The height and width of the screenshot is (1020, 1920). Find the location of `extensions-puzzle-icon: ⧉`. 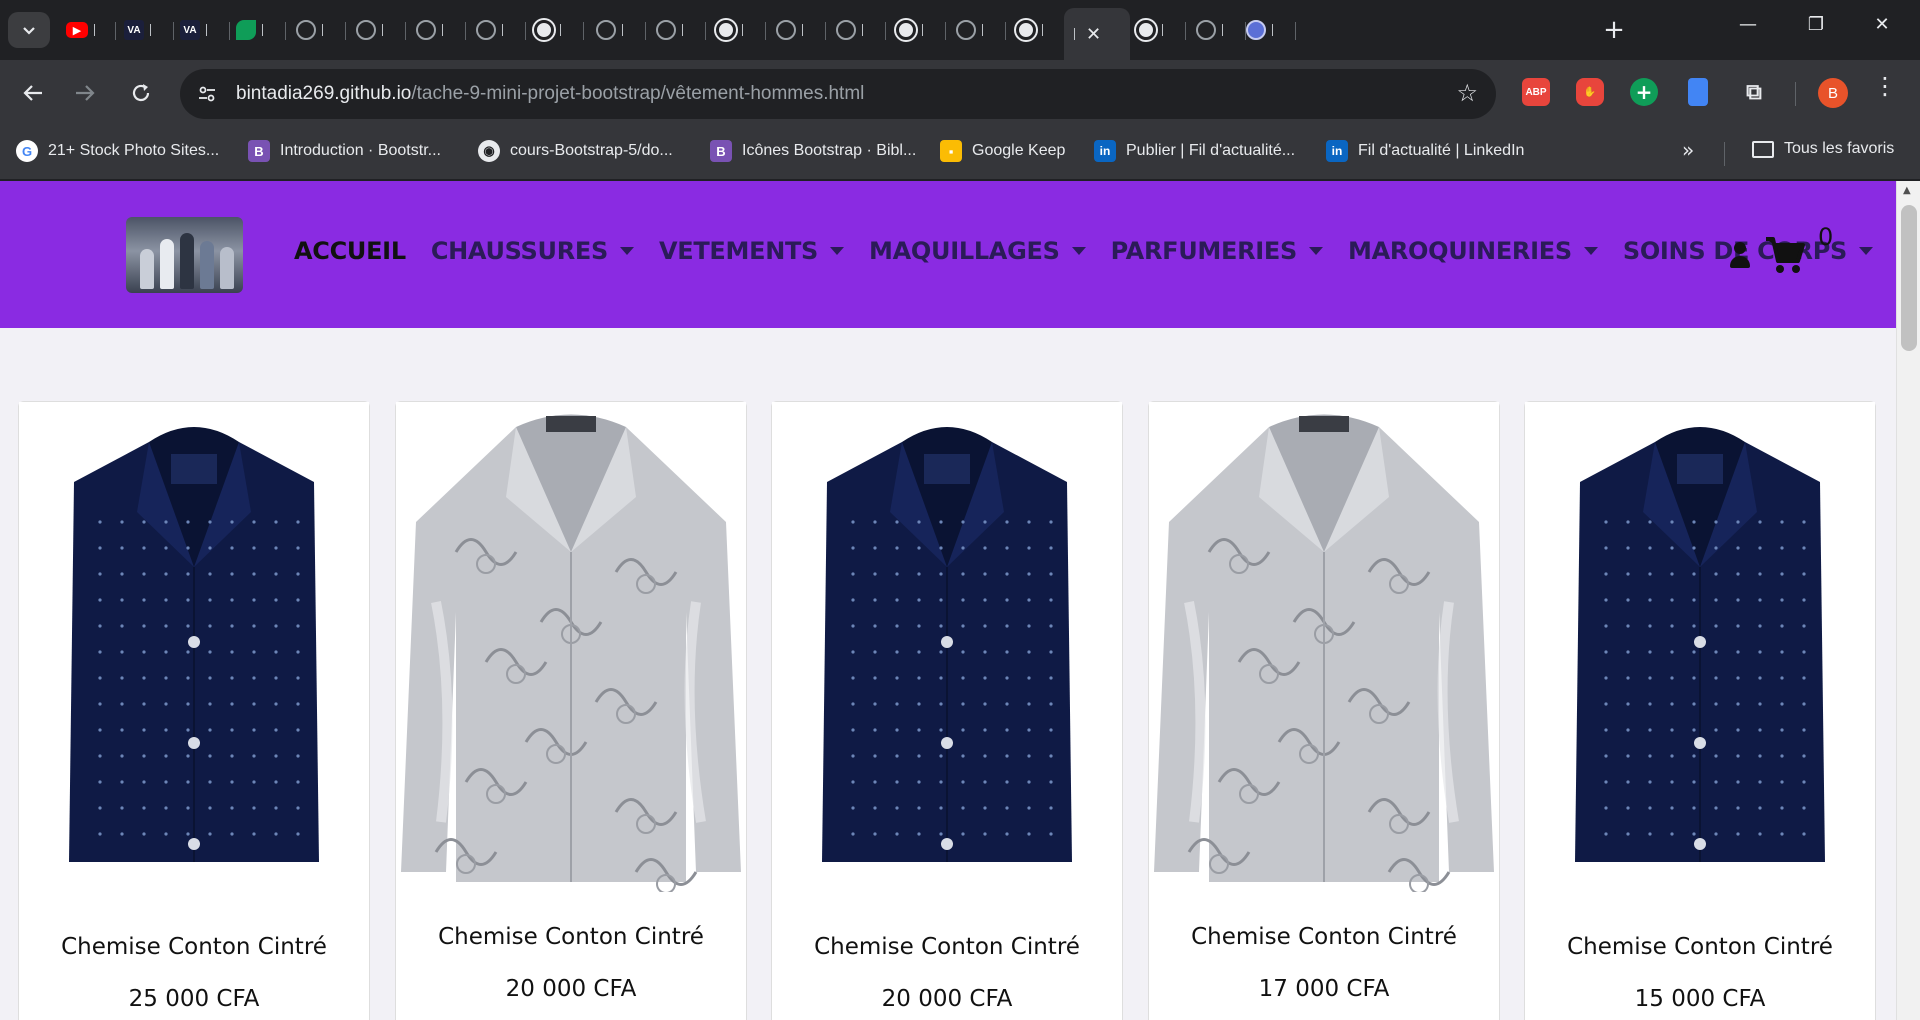

extensions-puzzle-icon: ⧉ is located at coordinates (1754, 92).